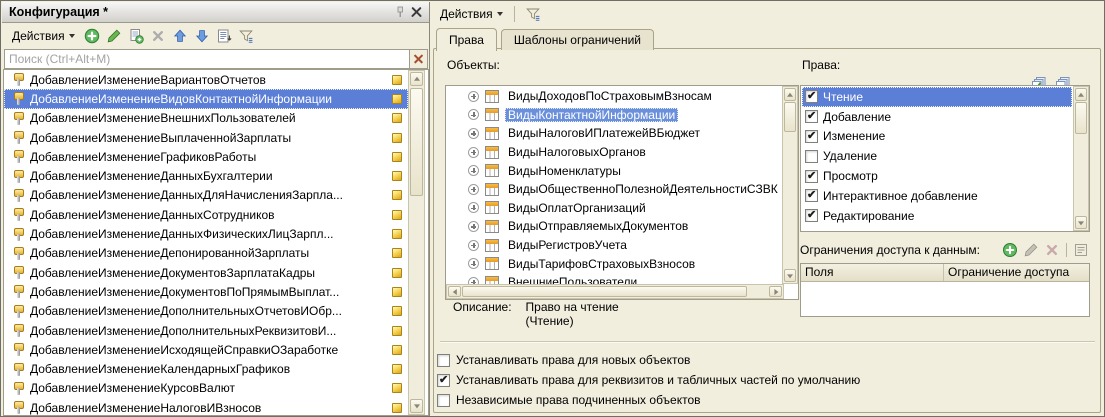 The height and width of the screenshot is (417, 1105). What do you see at coordinates (937, 117) in the screenshot?
I see `right-list-item: Добавление` at bounding box center [937, 117].